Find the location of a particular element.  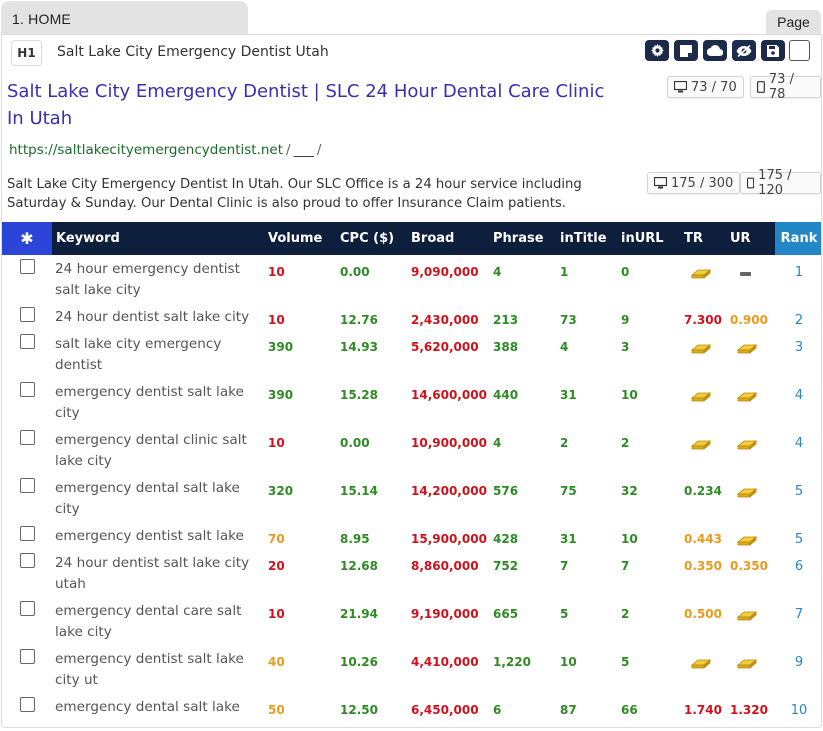

rank-cell: 1 is located at coordinates (798, 279).